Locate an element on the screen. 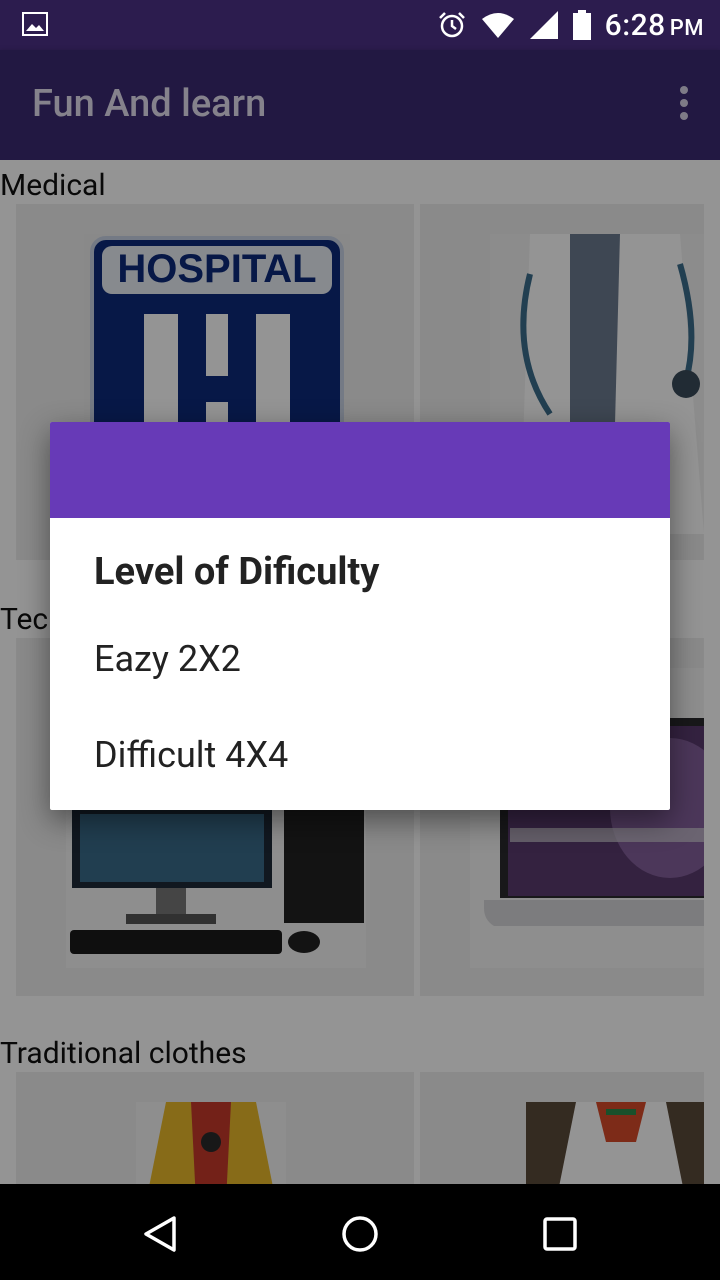  home-icon is located at coordinates (360, 1234).